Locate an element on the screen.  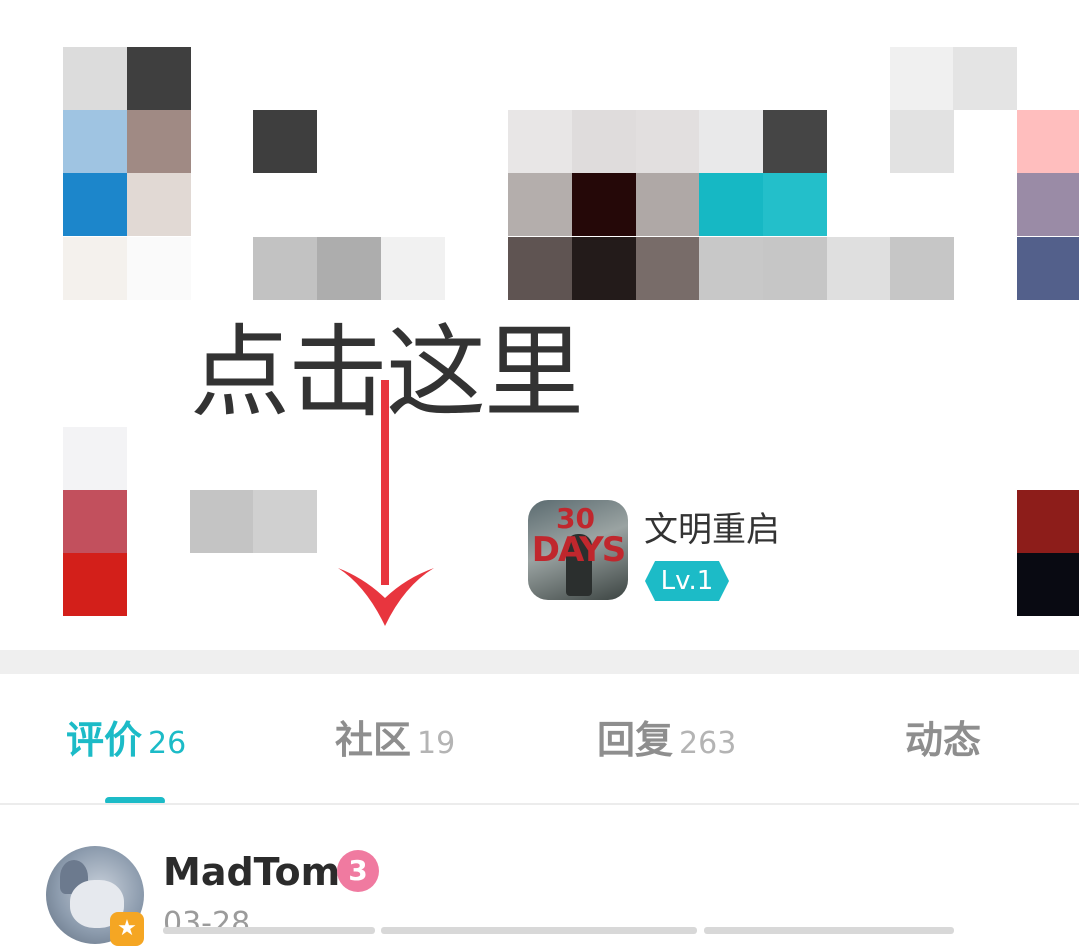
tab-activity: 动态 is located at coordinates (943, 740).